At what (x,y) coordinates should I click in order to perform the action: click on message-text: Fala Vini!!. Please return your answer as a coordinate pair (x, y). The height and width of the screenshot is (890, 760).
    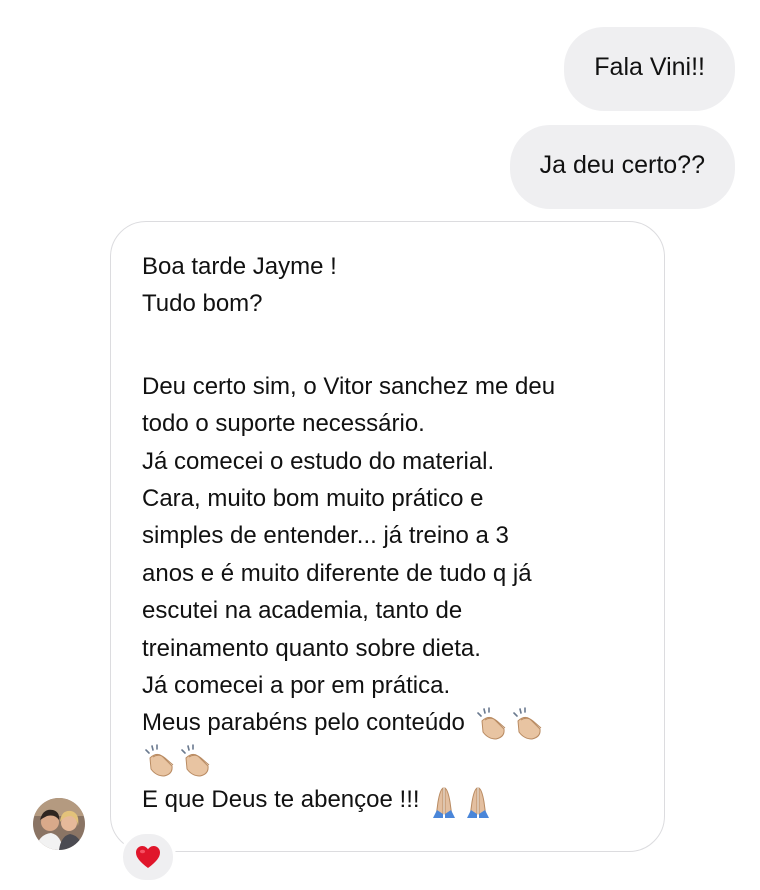
    Looking at the image, I should click on (649, 67).